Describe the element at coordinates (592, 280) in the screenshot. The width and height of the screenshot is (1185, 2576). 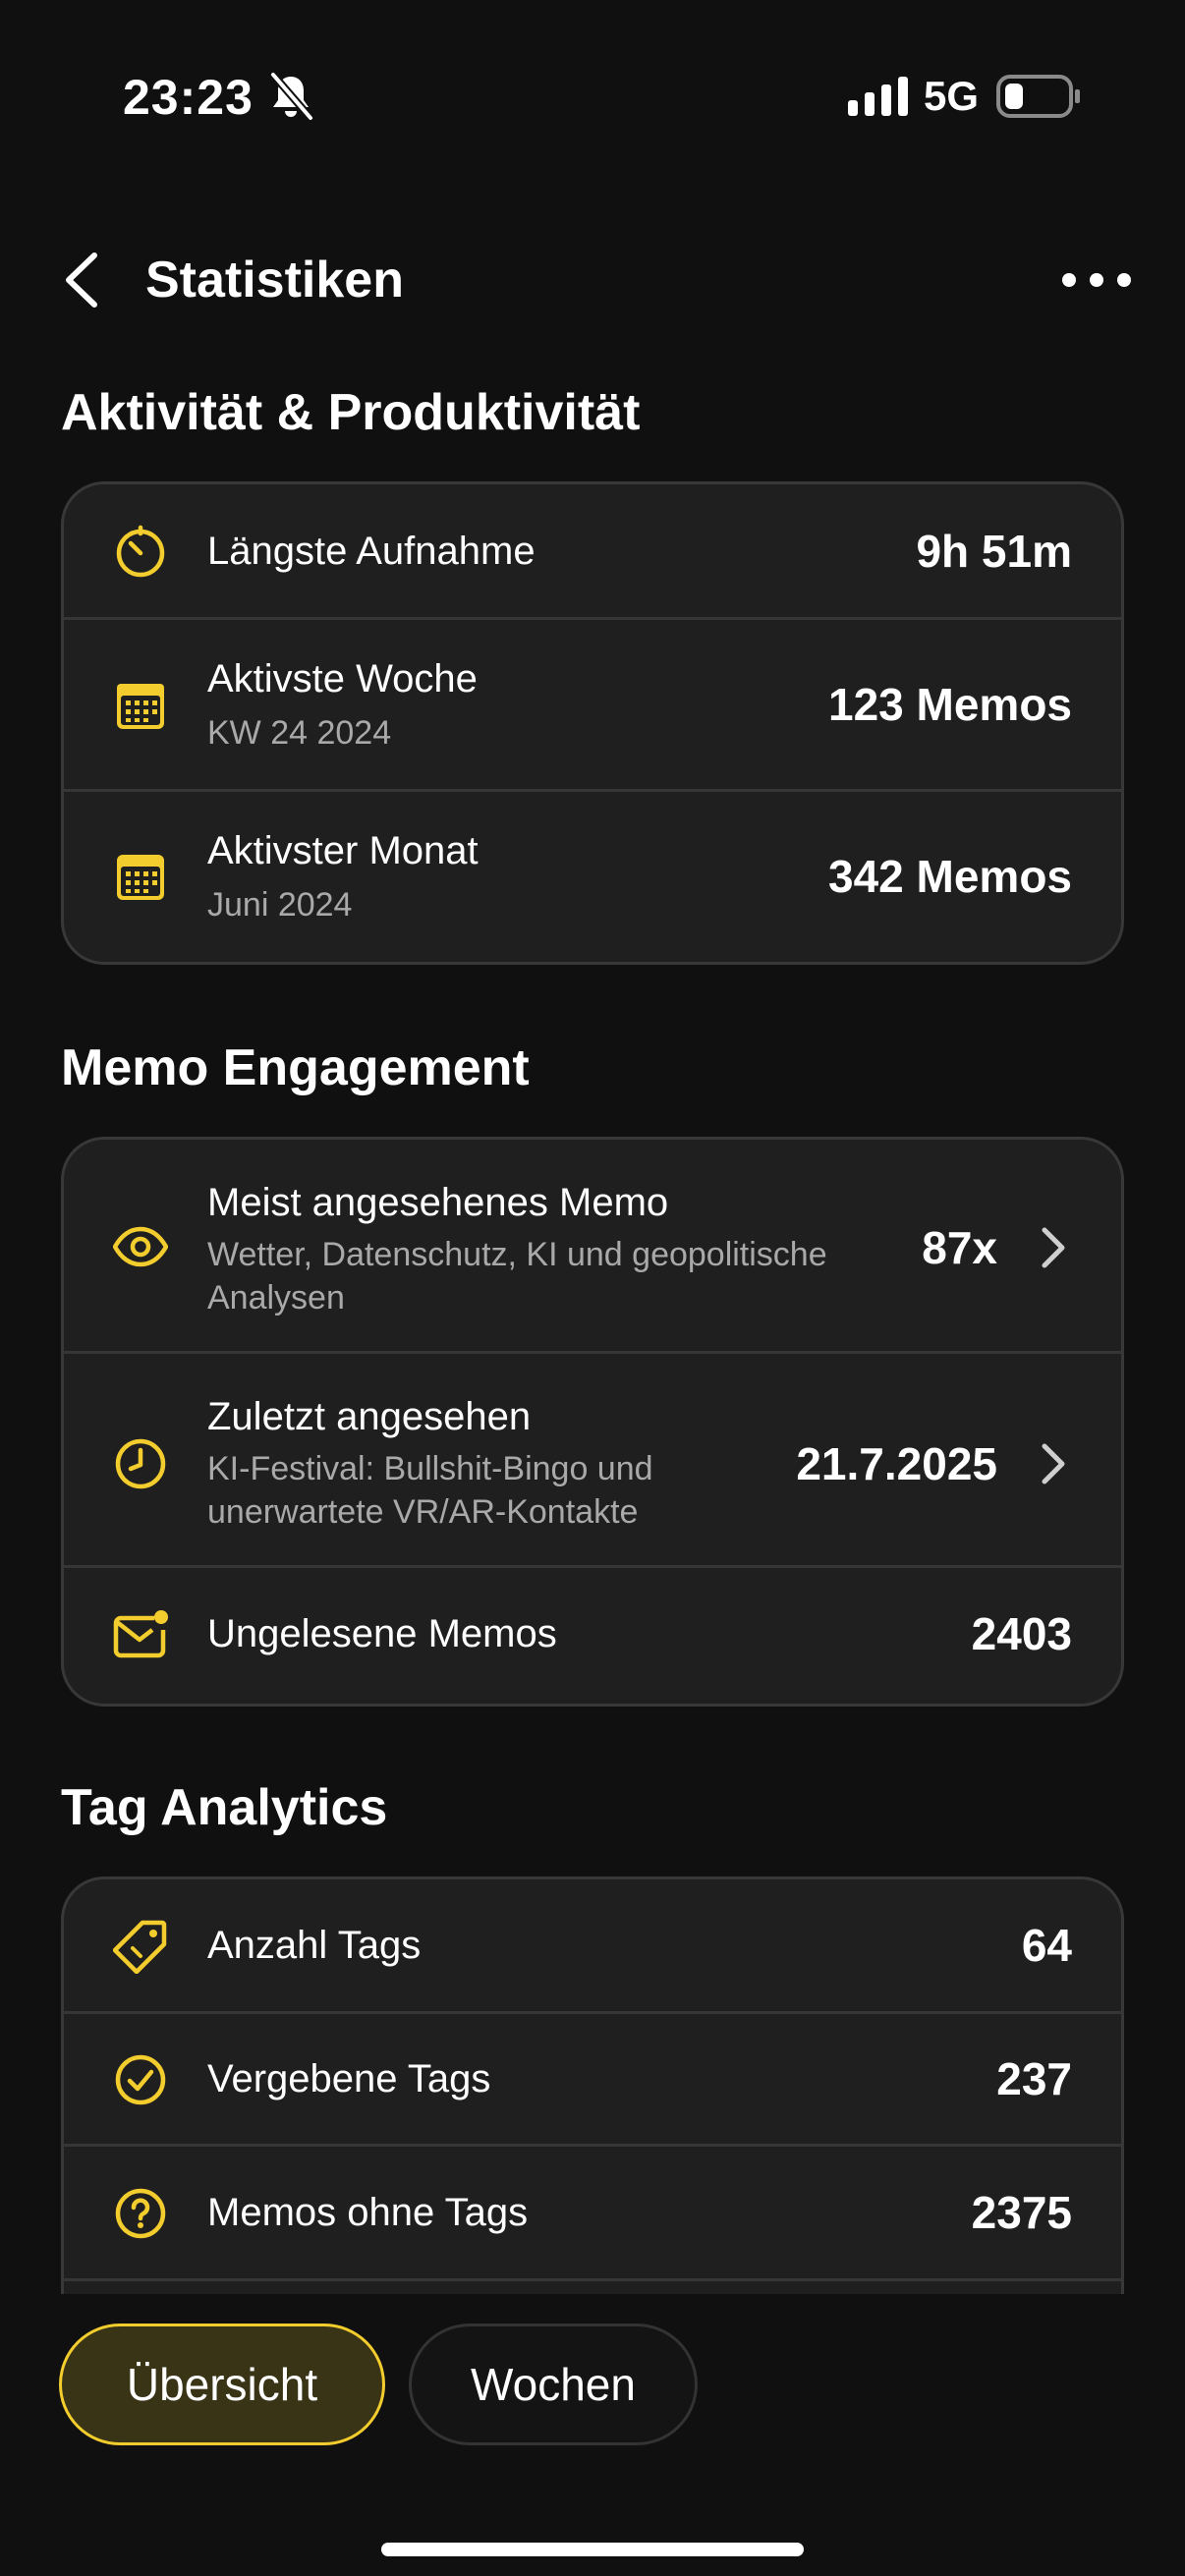
I see `nav-bar: Statistiken` at that location.